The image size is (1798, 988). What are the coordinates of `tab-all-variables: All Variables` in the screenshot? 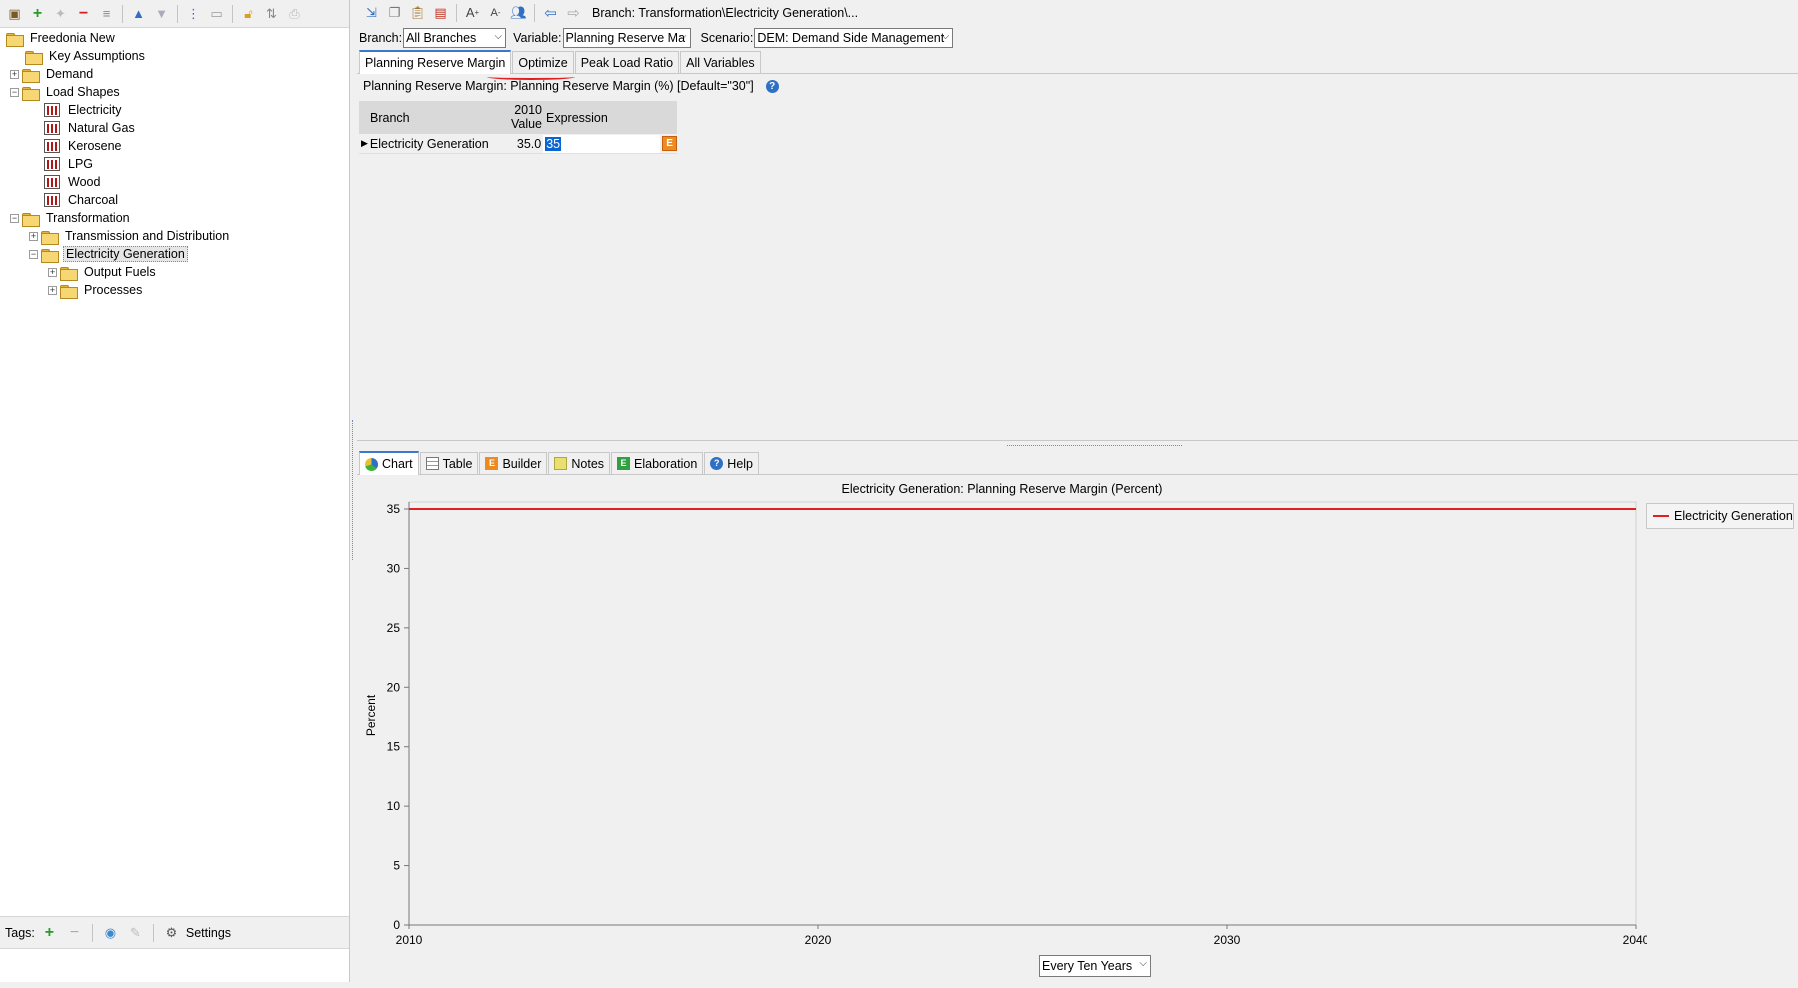 It's located at (720, 62).